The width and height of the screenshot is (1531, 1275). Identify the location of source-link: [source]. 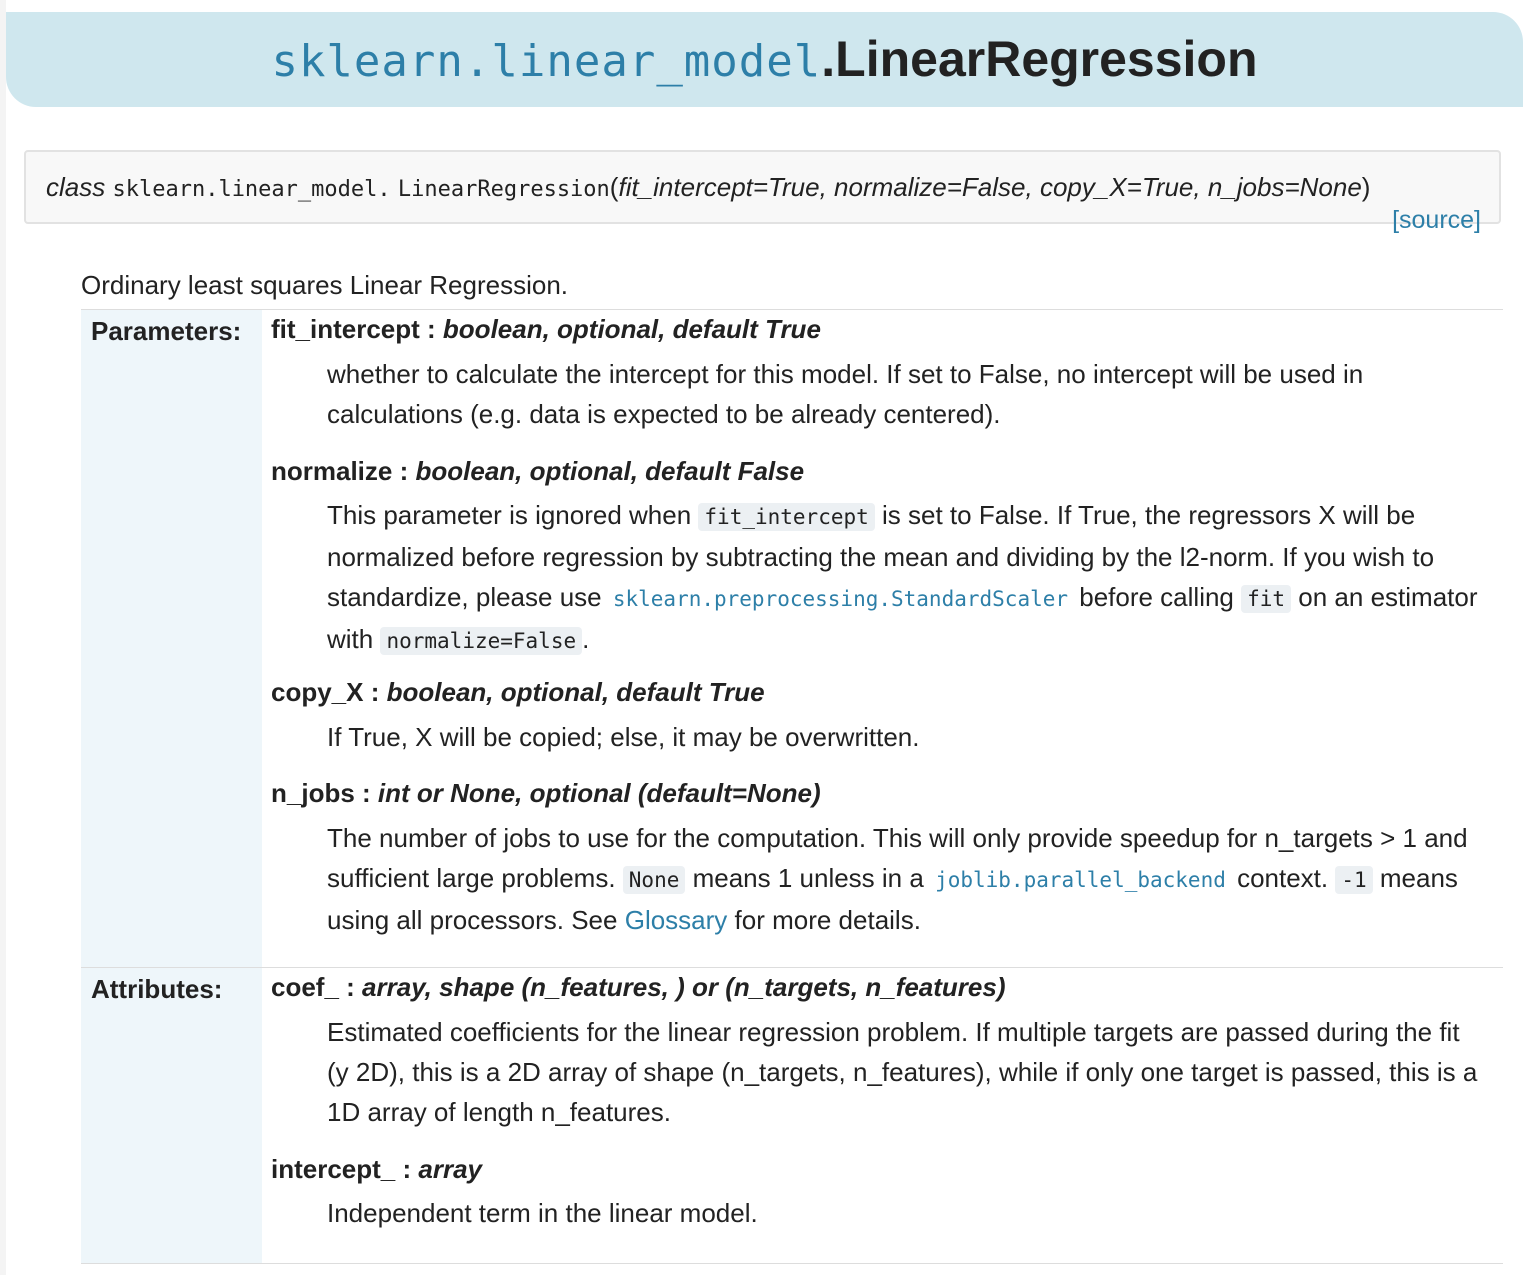
(1436, 220).